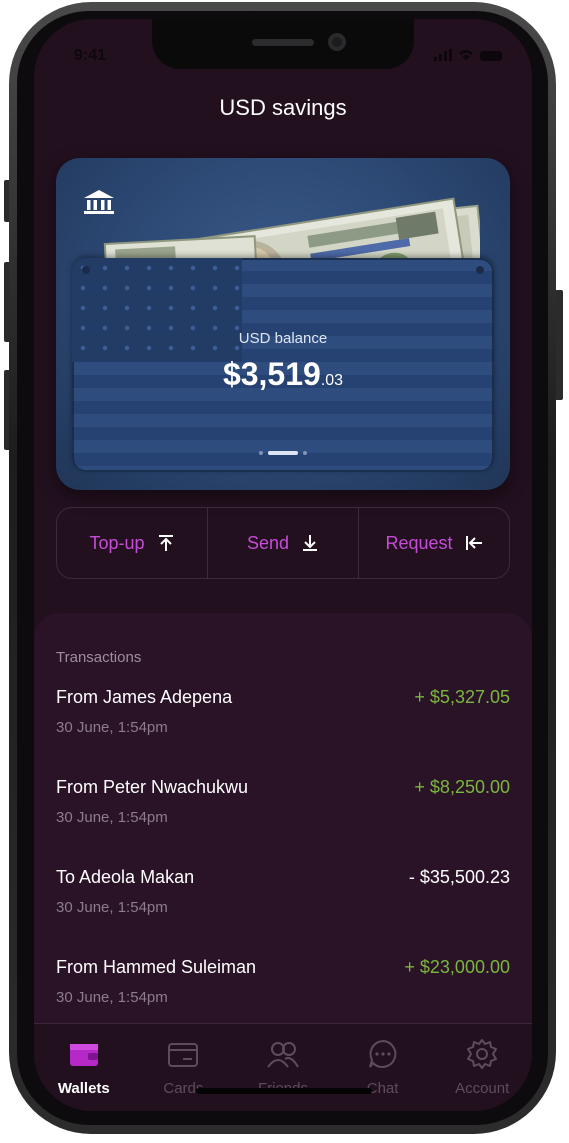 The height and width of the screenshot is (1143, 569). What do you see at coordinates (283, 107) in the screenshot?
I see `page-title: USD savings` at bounding box center [283, 107].